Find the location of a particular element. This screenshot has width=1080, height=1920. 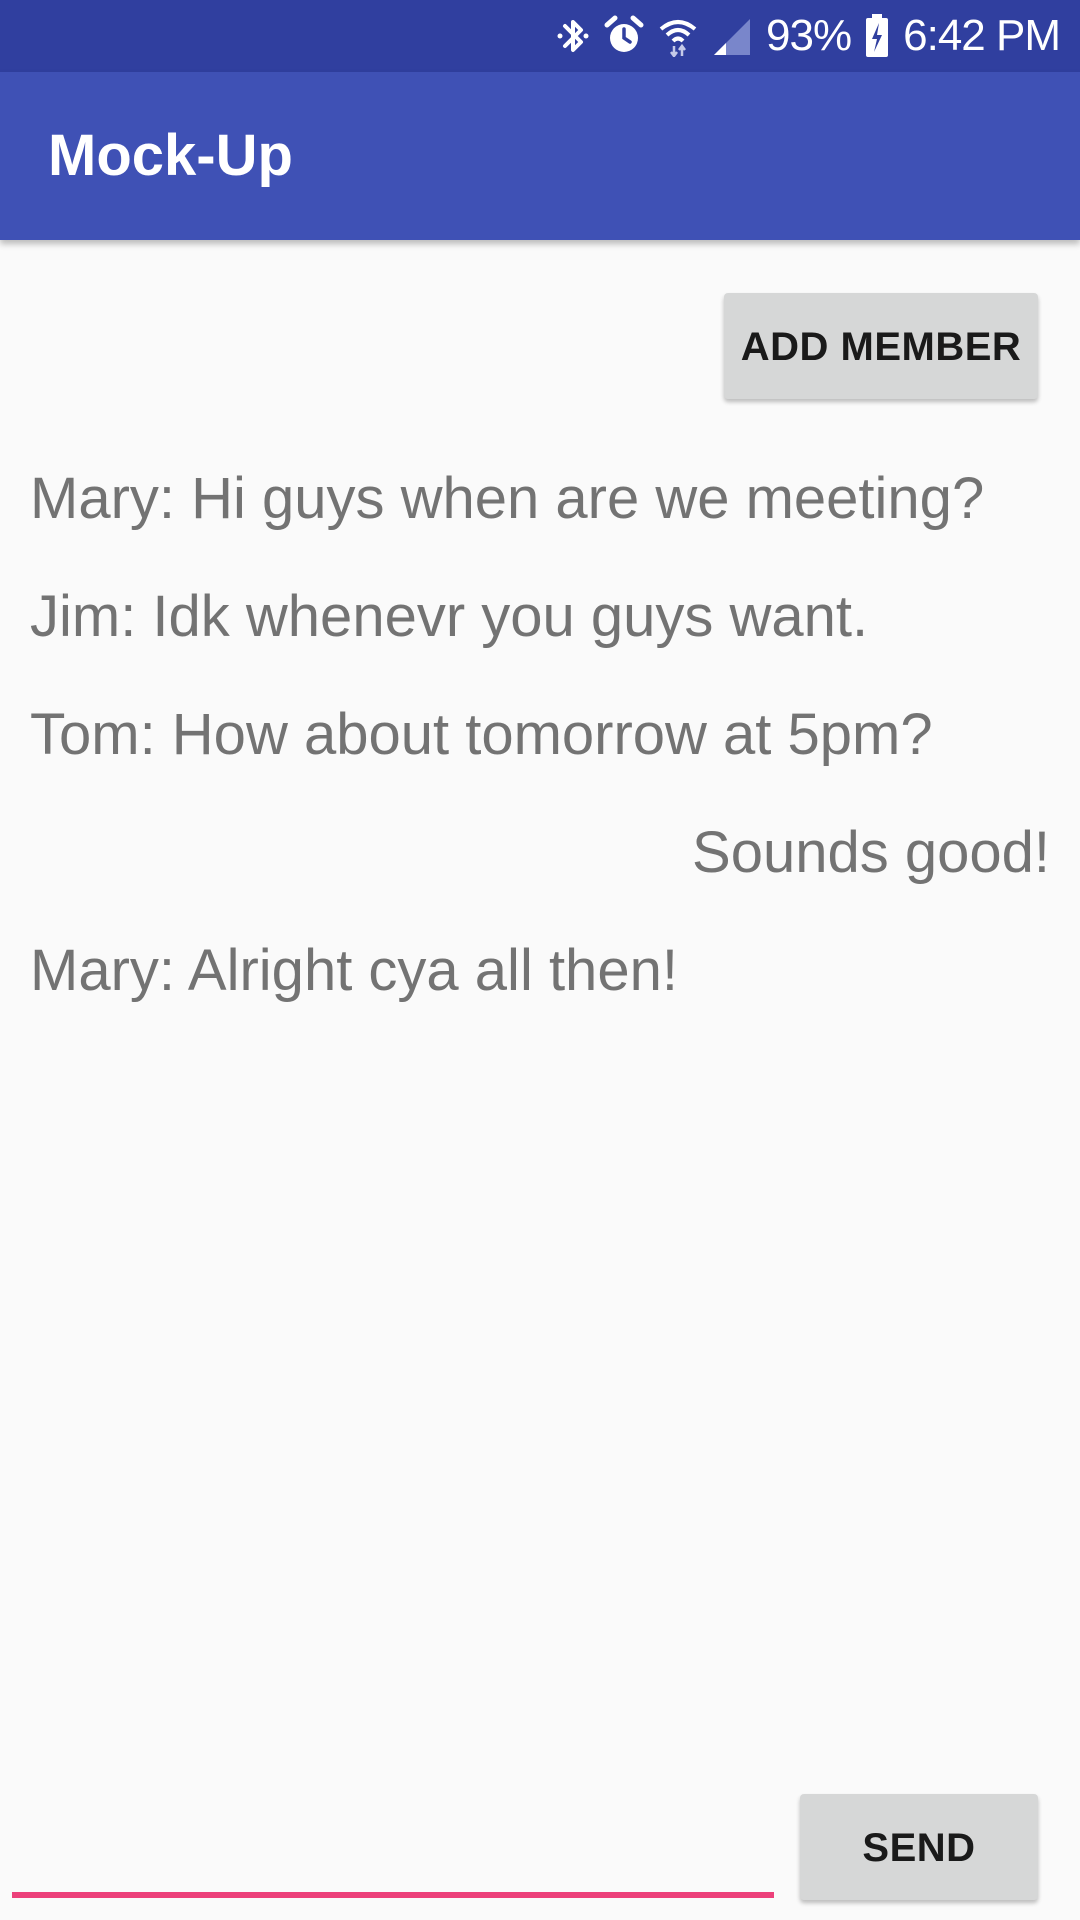

app-title: Mock-Up is located at coordinates (170, 155).